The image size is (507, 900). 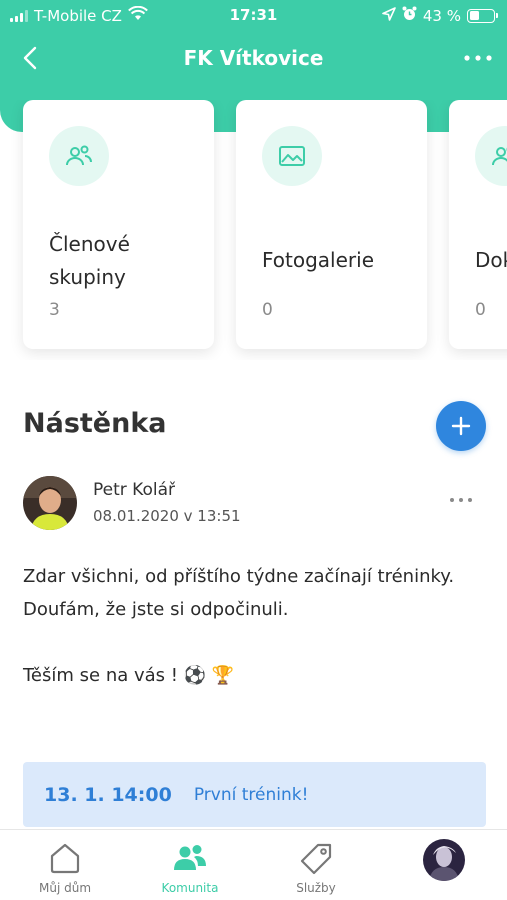 I want to click on tab-label: Komunita, so click(x=190, y=888).